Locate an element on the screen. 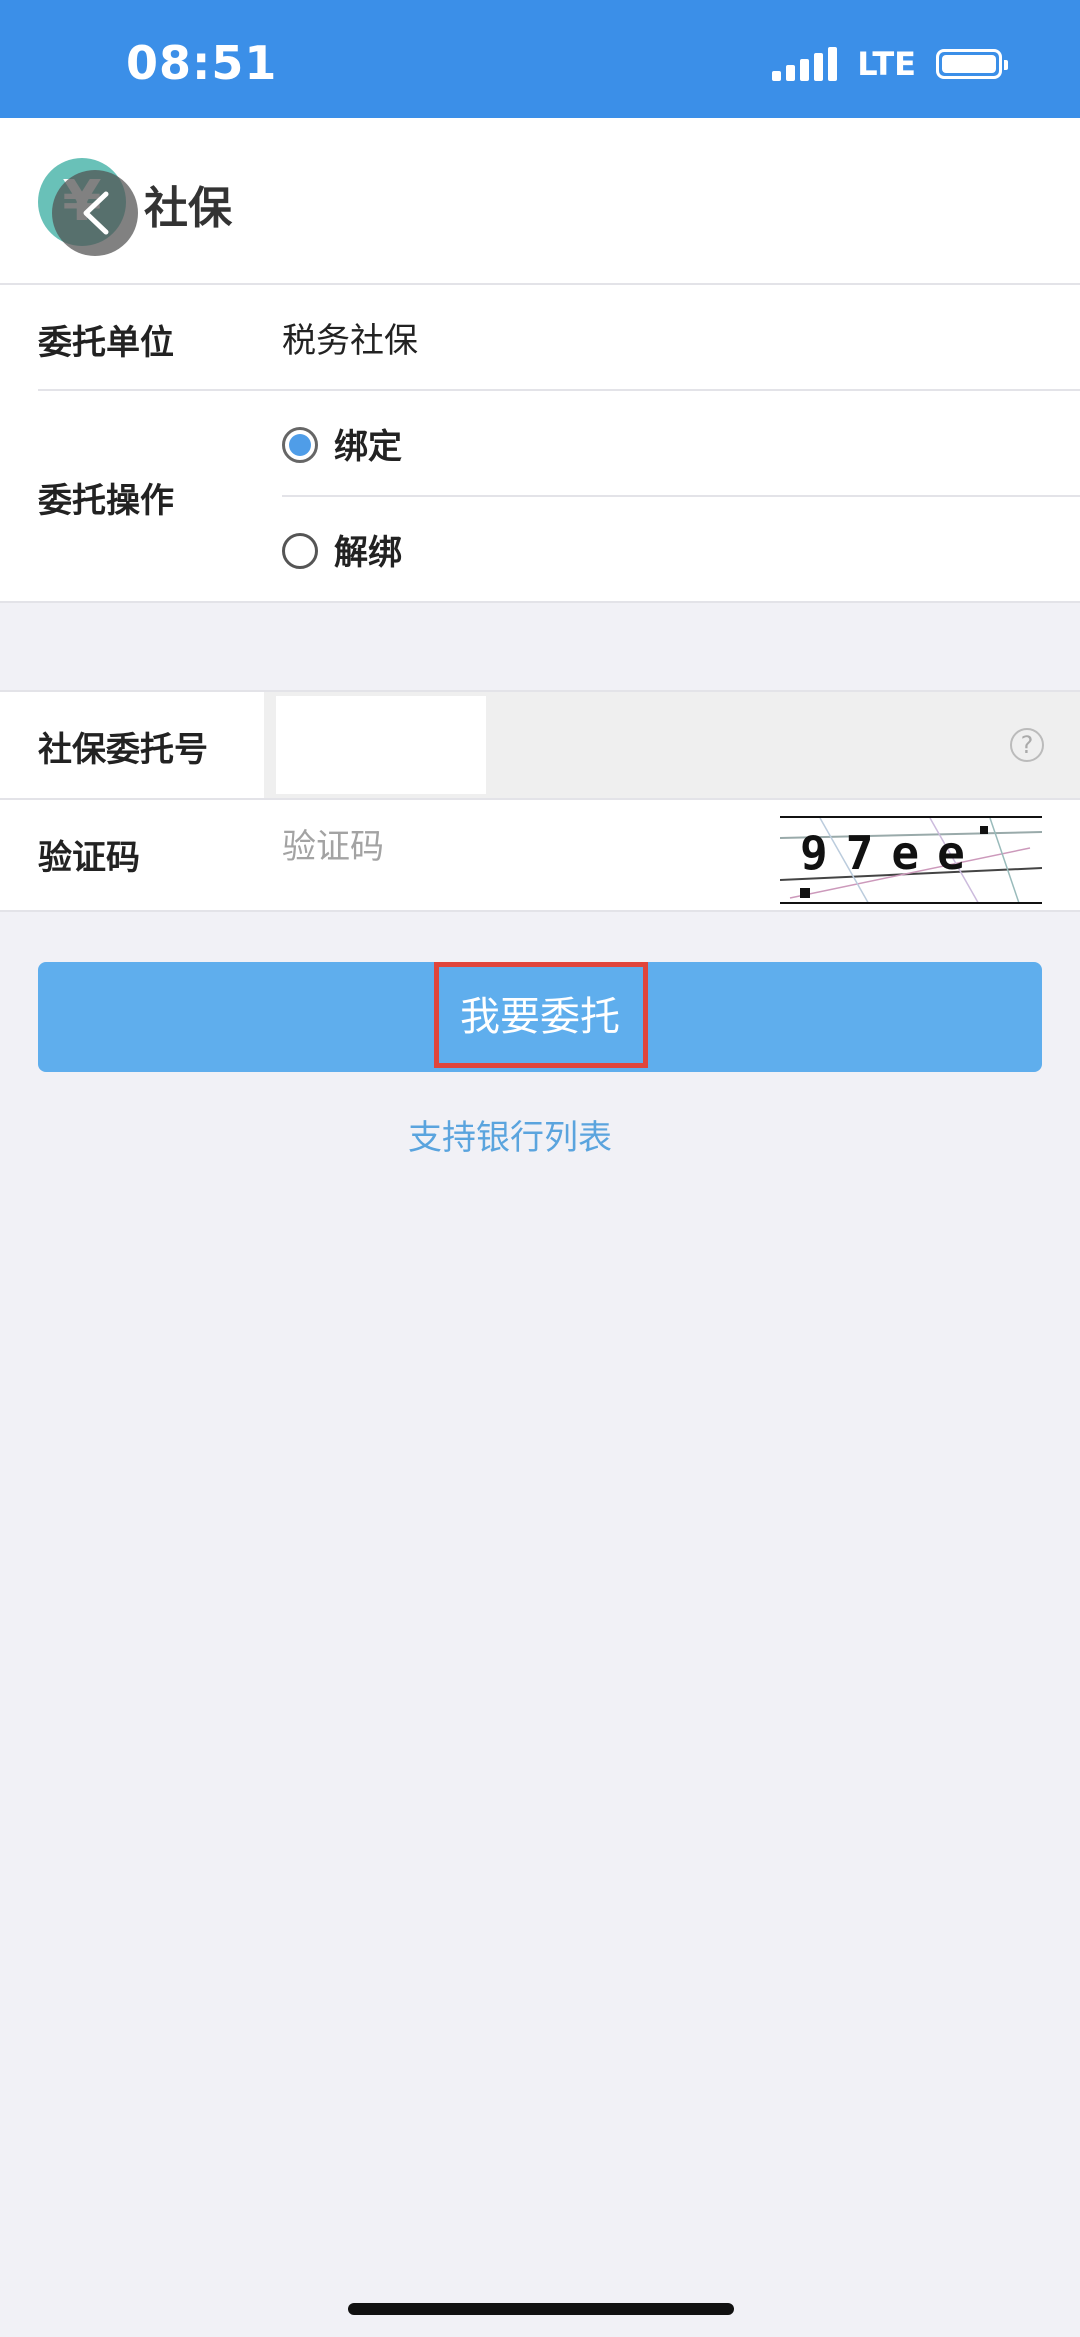 This screenshot has height=2337, width=1080. captcha-text: 97ee is located at coordinates (891, 853).